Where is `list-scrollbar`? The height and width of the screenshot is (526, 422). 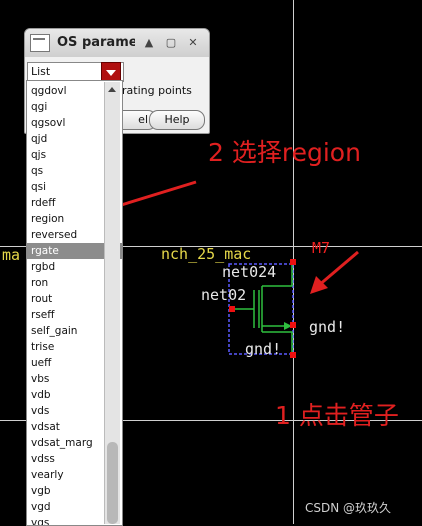 list-scrollbar is located at coordinates (112, 303).